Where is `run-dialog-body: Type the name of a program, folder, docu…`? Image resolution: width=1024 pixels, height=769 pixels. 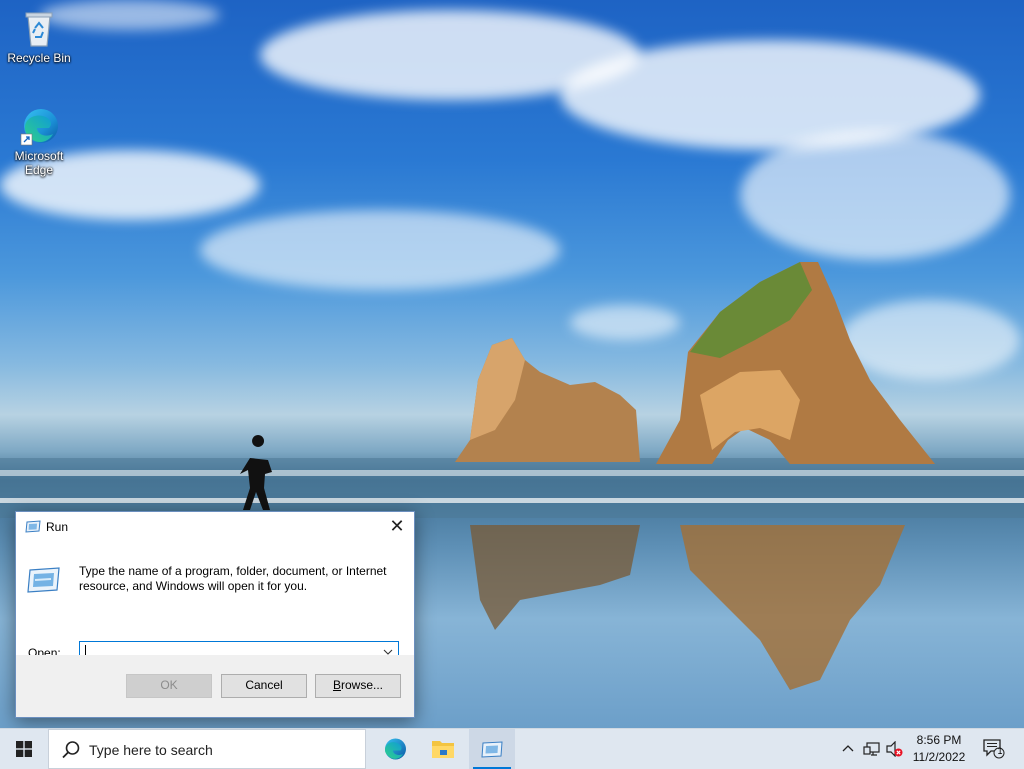 run-dialog-body: Type the name of a program, folder, docu… is located at coordinates (215, 603).